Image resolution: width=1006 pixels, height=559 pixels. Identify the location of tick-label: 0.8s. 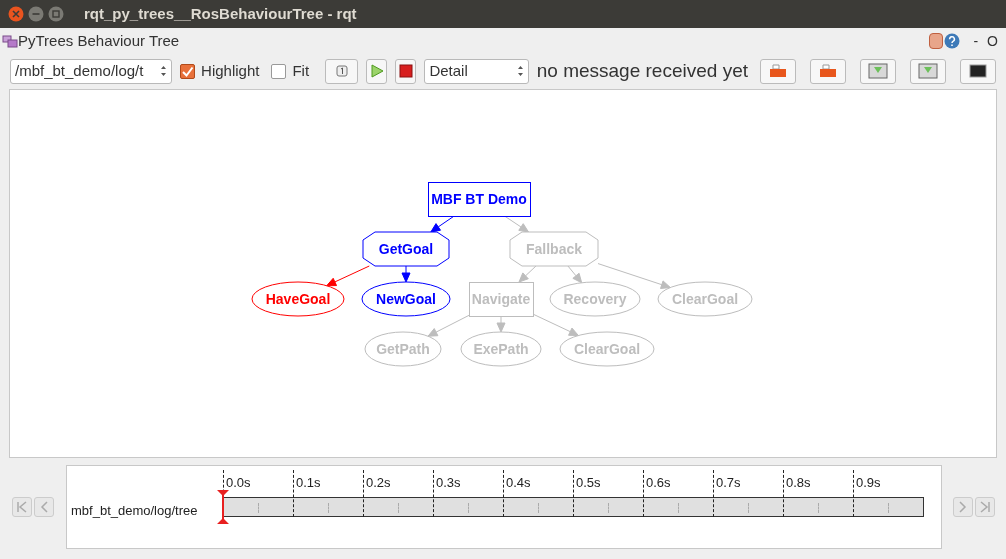
(798, 483).